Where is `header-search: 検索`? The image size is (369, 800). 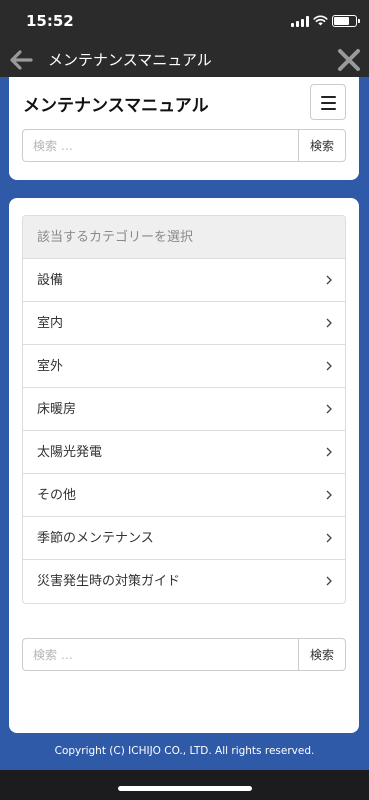 header-search: 検索 is located at coordinates (184, 145).